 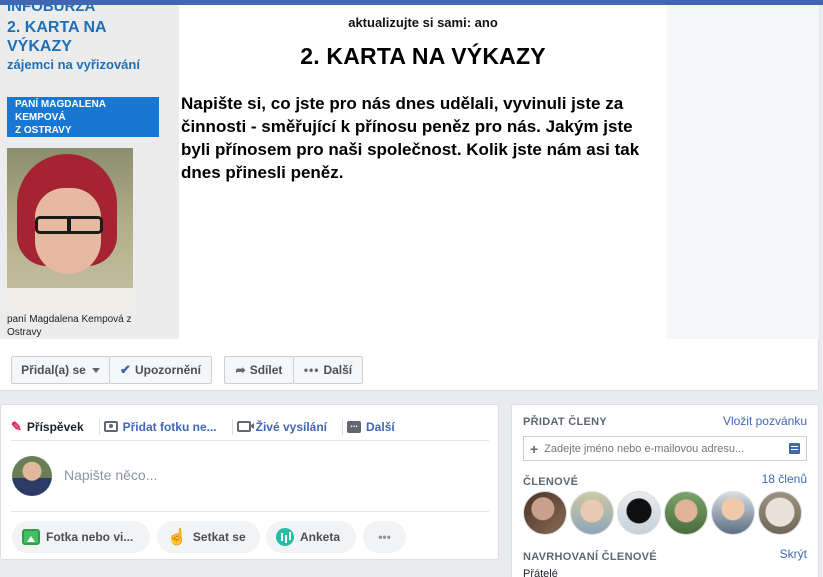 What do you see at coordinates (423, 56) in the screenshot?
I see `cover-title: 2. KARTA NA VÝKAZY` at bounding box center [423, 56].